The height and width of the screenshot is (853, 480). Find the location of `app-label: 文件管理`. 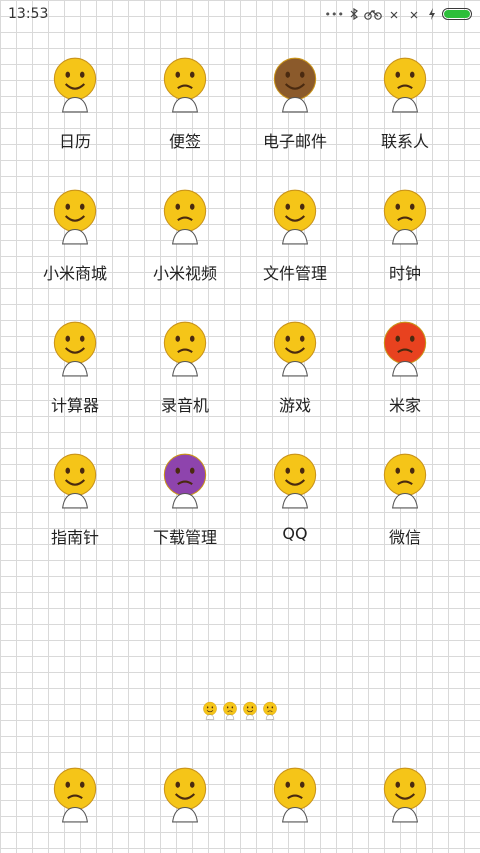

app-label: 文件管理 is located at coordinates (294, 273).